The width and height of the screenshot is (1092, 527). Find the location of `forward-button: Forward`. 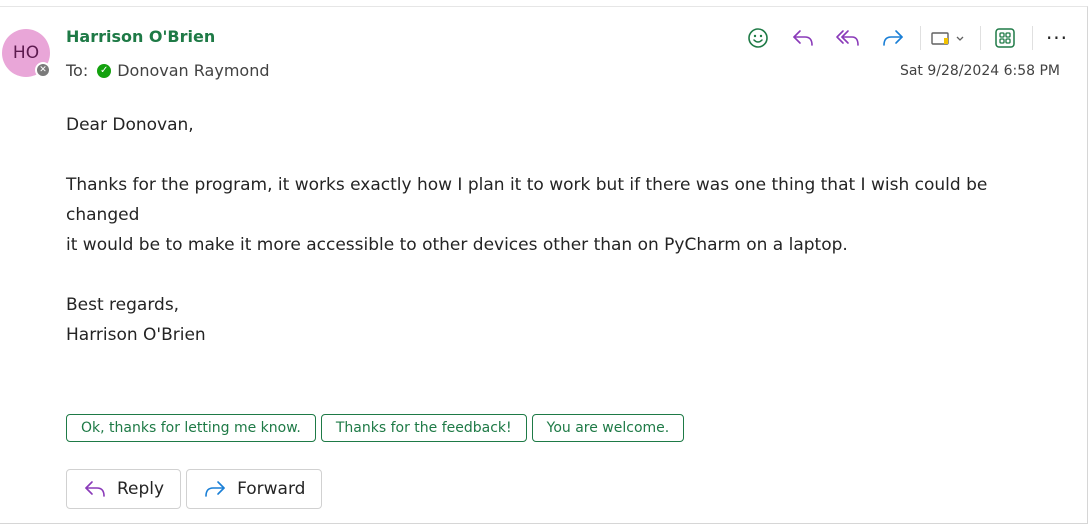

forward-button: Forward is located at coordinates (254, 489).